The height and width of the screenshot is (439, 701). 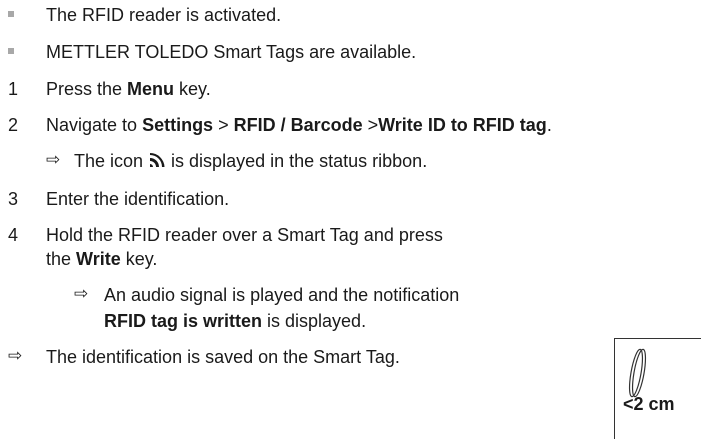 What do you see at coordinates (13, 235) in the screenshot?
I see `step-number: 4` at bounding box center [13, 235].